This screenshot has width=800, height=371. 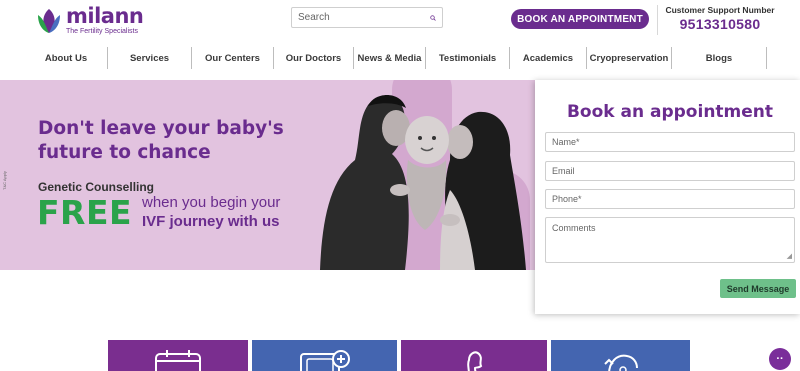 I want to click on search-icon, so click(x=433, y=18).